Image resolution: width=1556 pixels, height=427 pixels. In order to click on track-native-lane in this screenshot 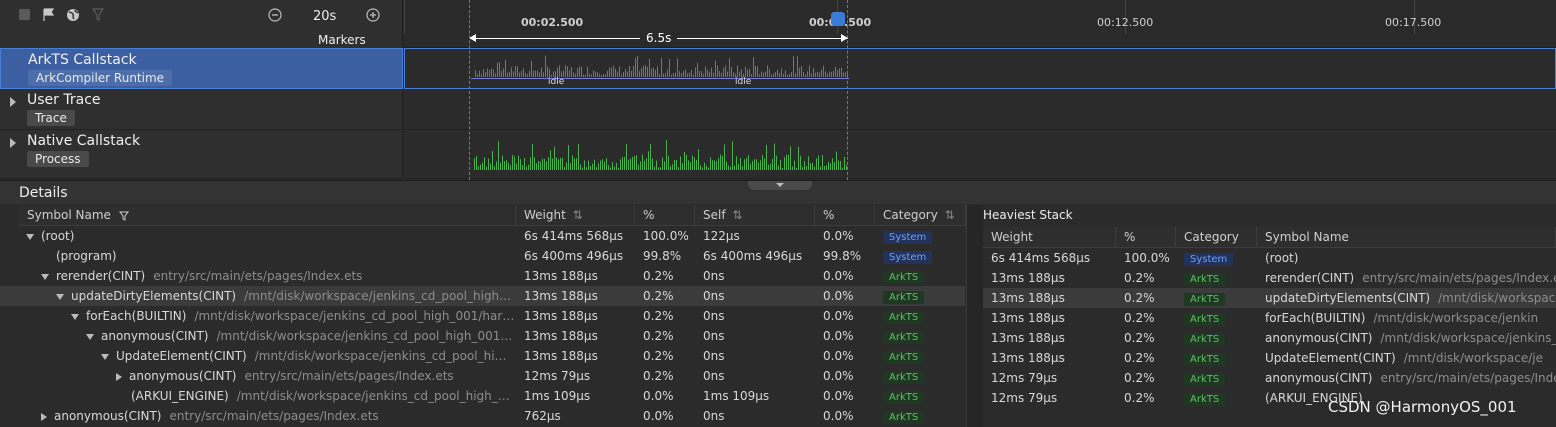, I will do `click(980, 154)`.